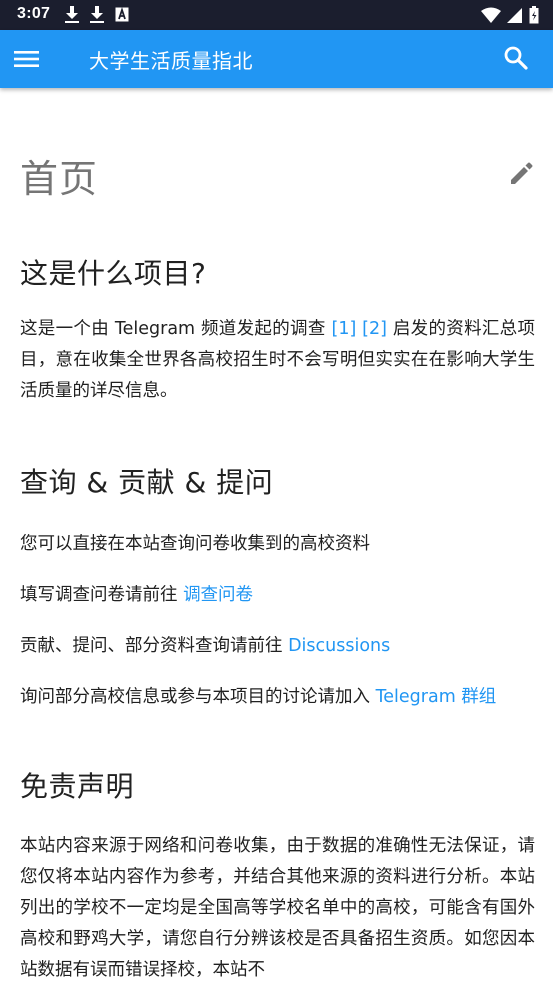 The width and height of the screenshot is (553, 986). I want to click on page-title: 首页, so click(59, 179).